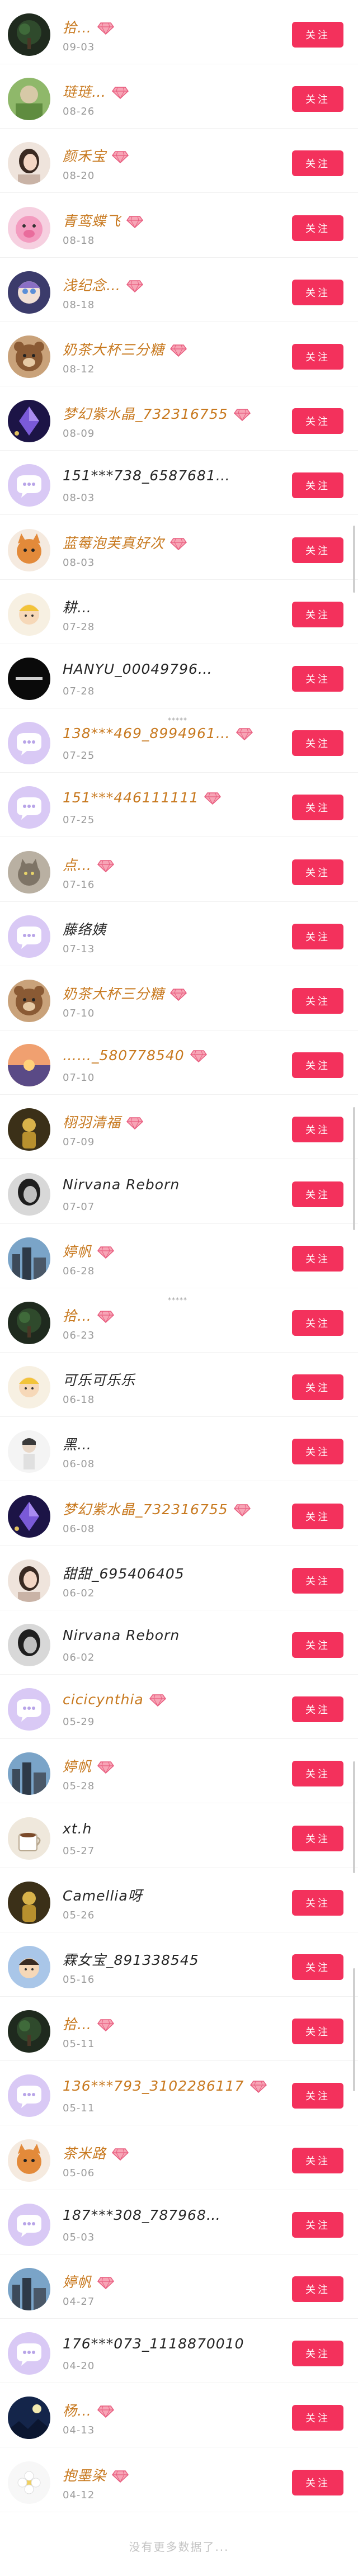  What do you see at coordinates (179, 934) in the screenshot?
I see `list-item: 藤络姨 07-13 关注` at bounding box center [179, 934].